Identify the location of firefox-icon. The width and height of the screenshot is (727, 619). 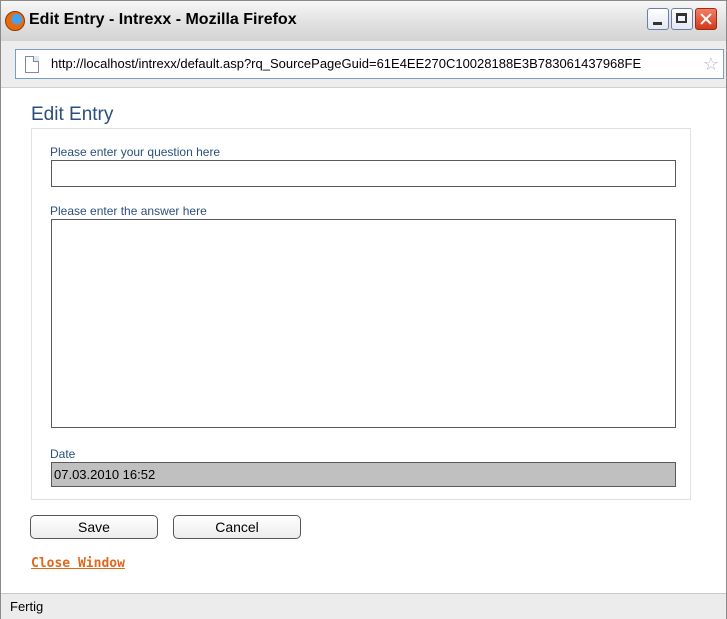
(15, 21).